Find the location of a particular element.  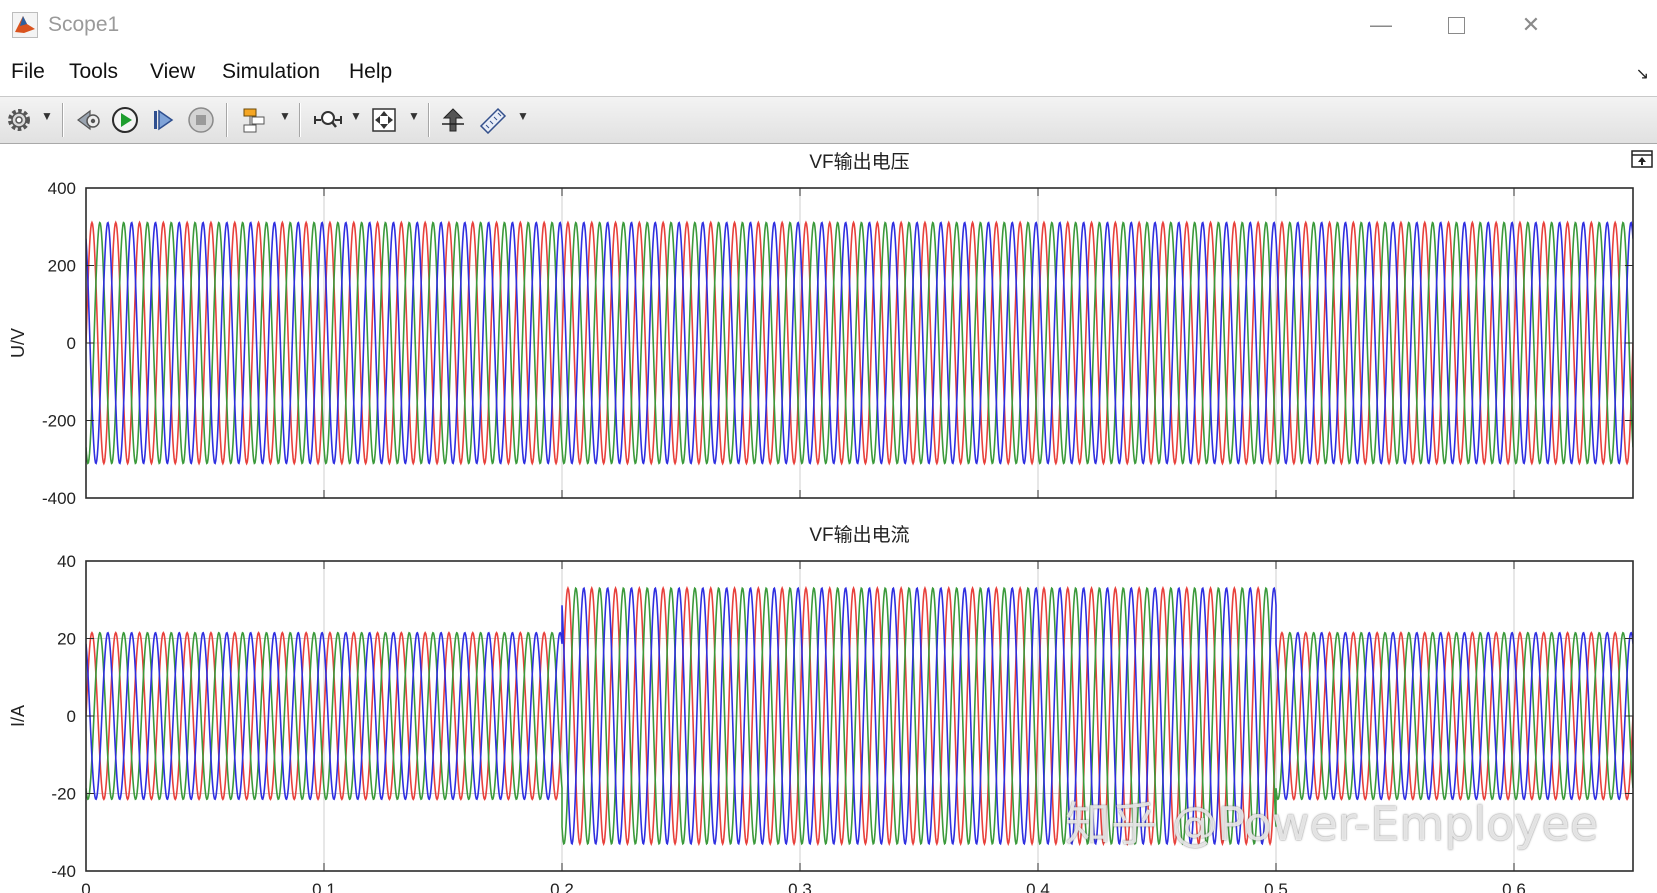

dock-arrow-icon: ↘ is located at coordinates (1642, 74).